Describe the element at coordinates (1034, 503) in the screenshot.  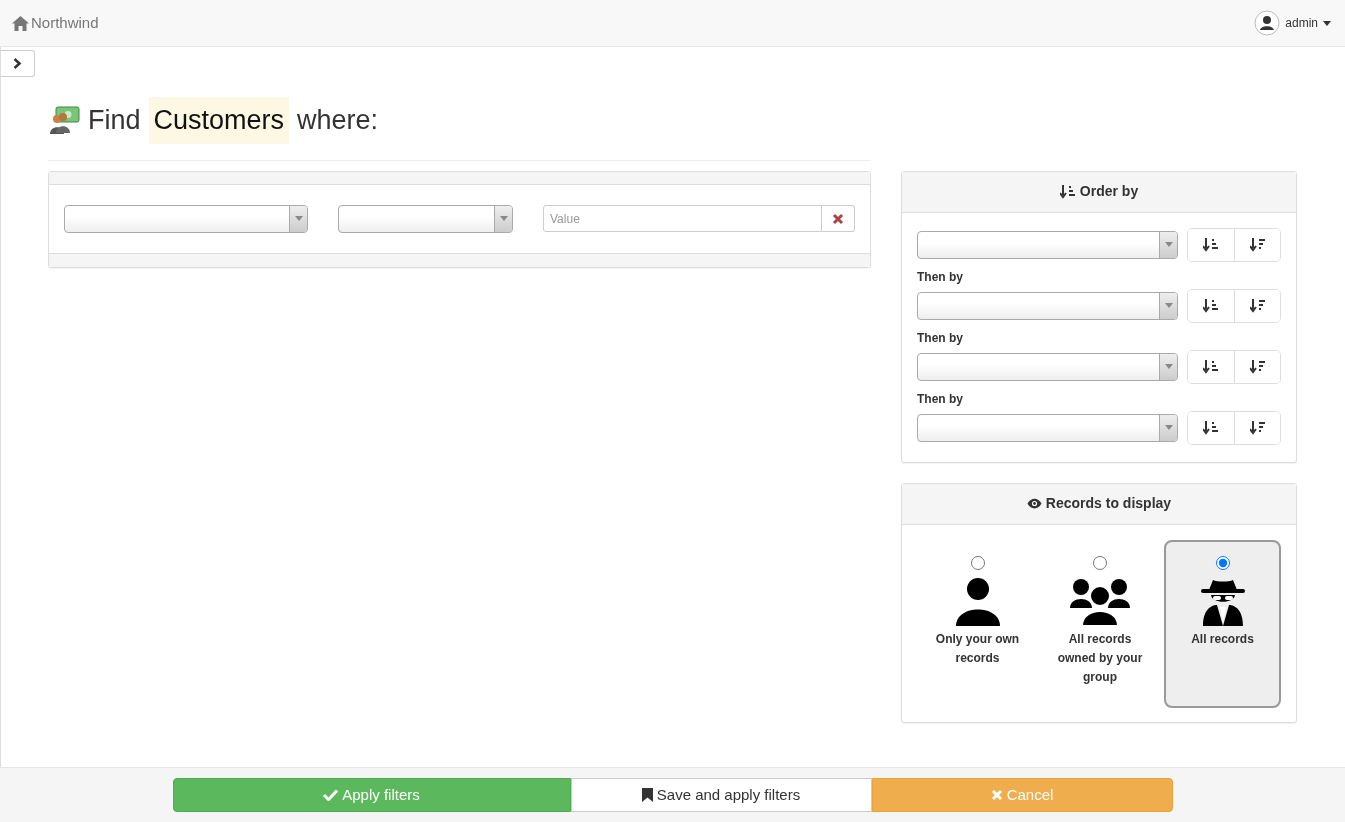
I see `eye-icon` at that location.